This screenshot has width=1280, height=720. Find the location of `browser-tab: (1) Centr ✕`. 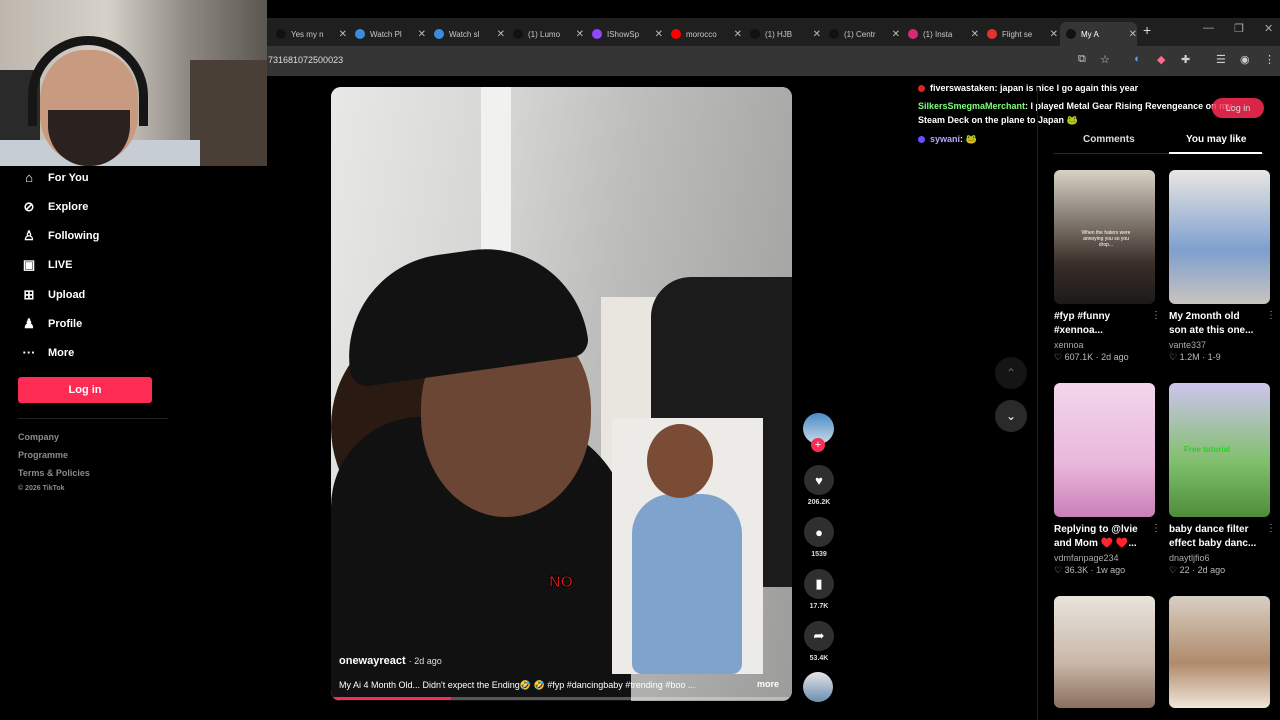

browser-tab: (1) Centr ✕ is located at coordinates (861, 34).